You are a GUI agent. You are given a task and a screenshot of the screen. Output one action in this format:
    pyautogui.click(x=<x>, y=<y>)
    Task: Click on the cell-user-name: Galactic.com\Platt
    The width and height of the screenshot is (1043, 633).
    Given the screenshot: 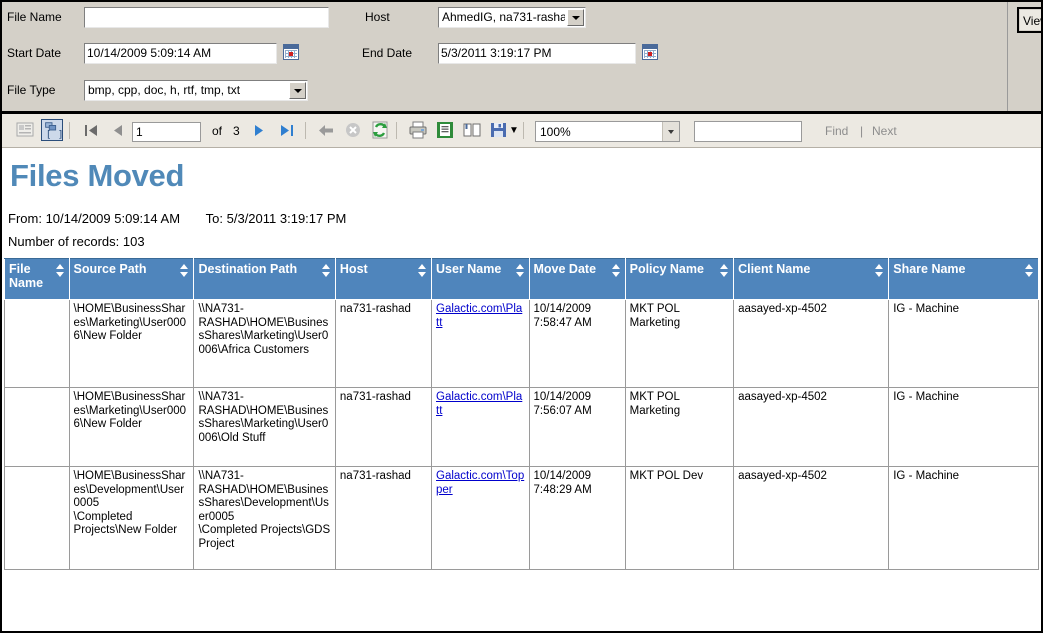 What is the action you would take?
    pyautogui.click(x=480, y=343)
    